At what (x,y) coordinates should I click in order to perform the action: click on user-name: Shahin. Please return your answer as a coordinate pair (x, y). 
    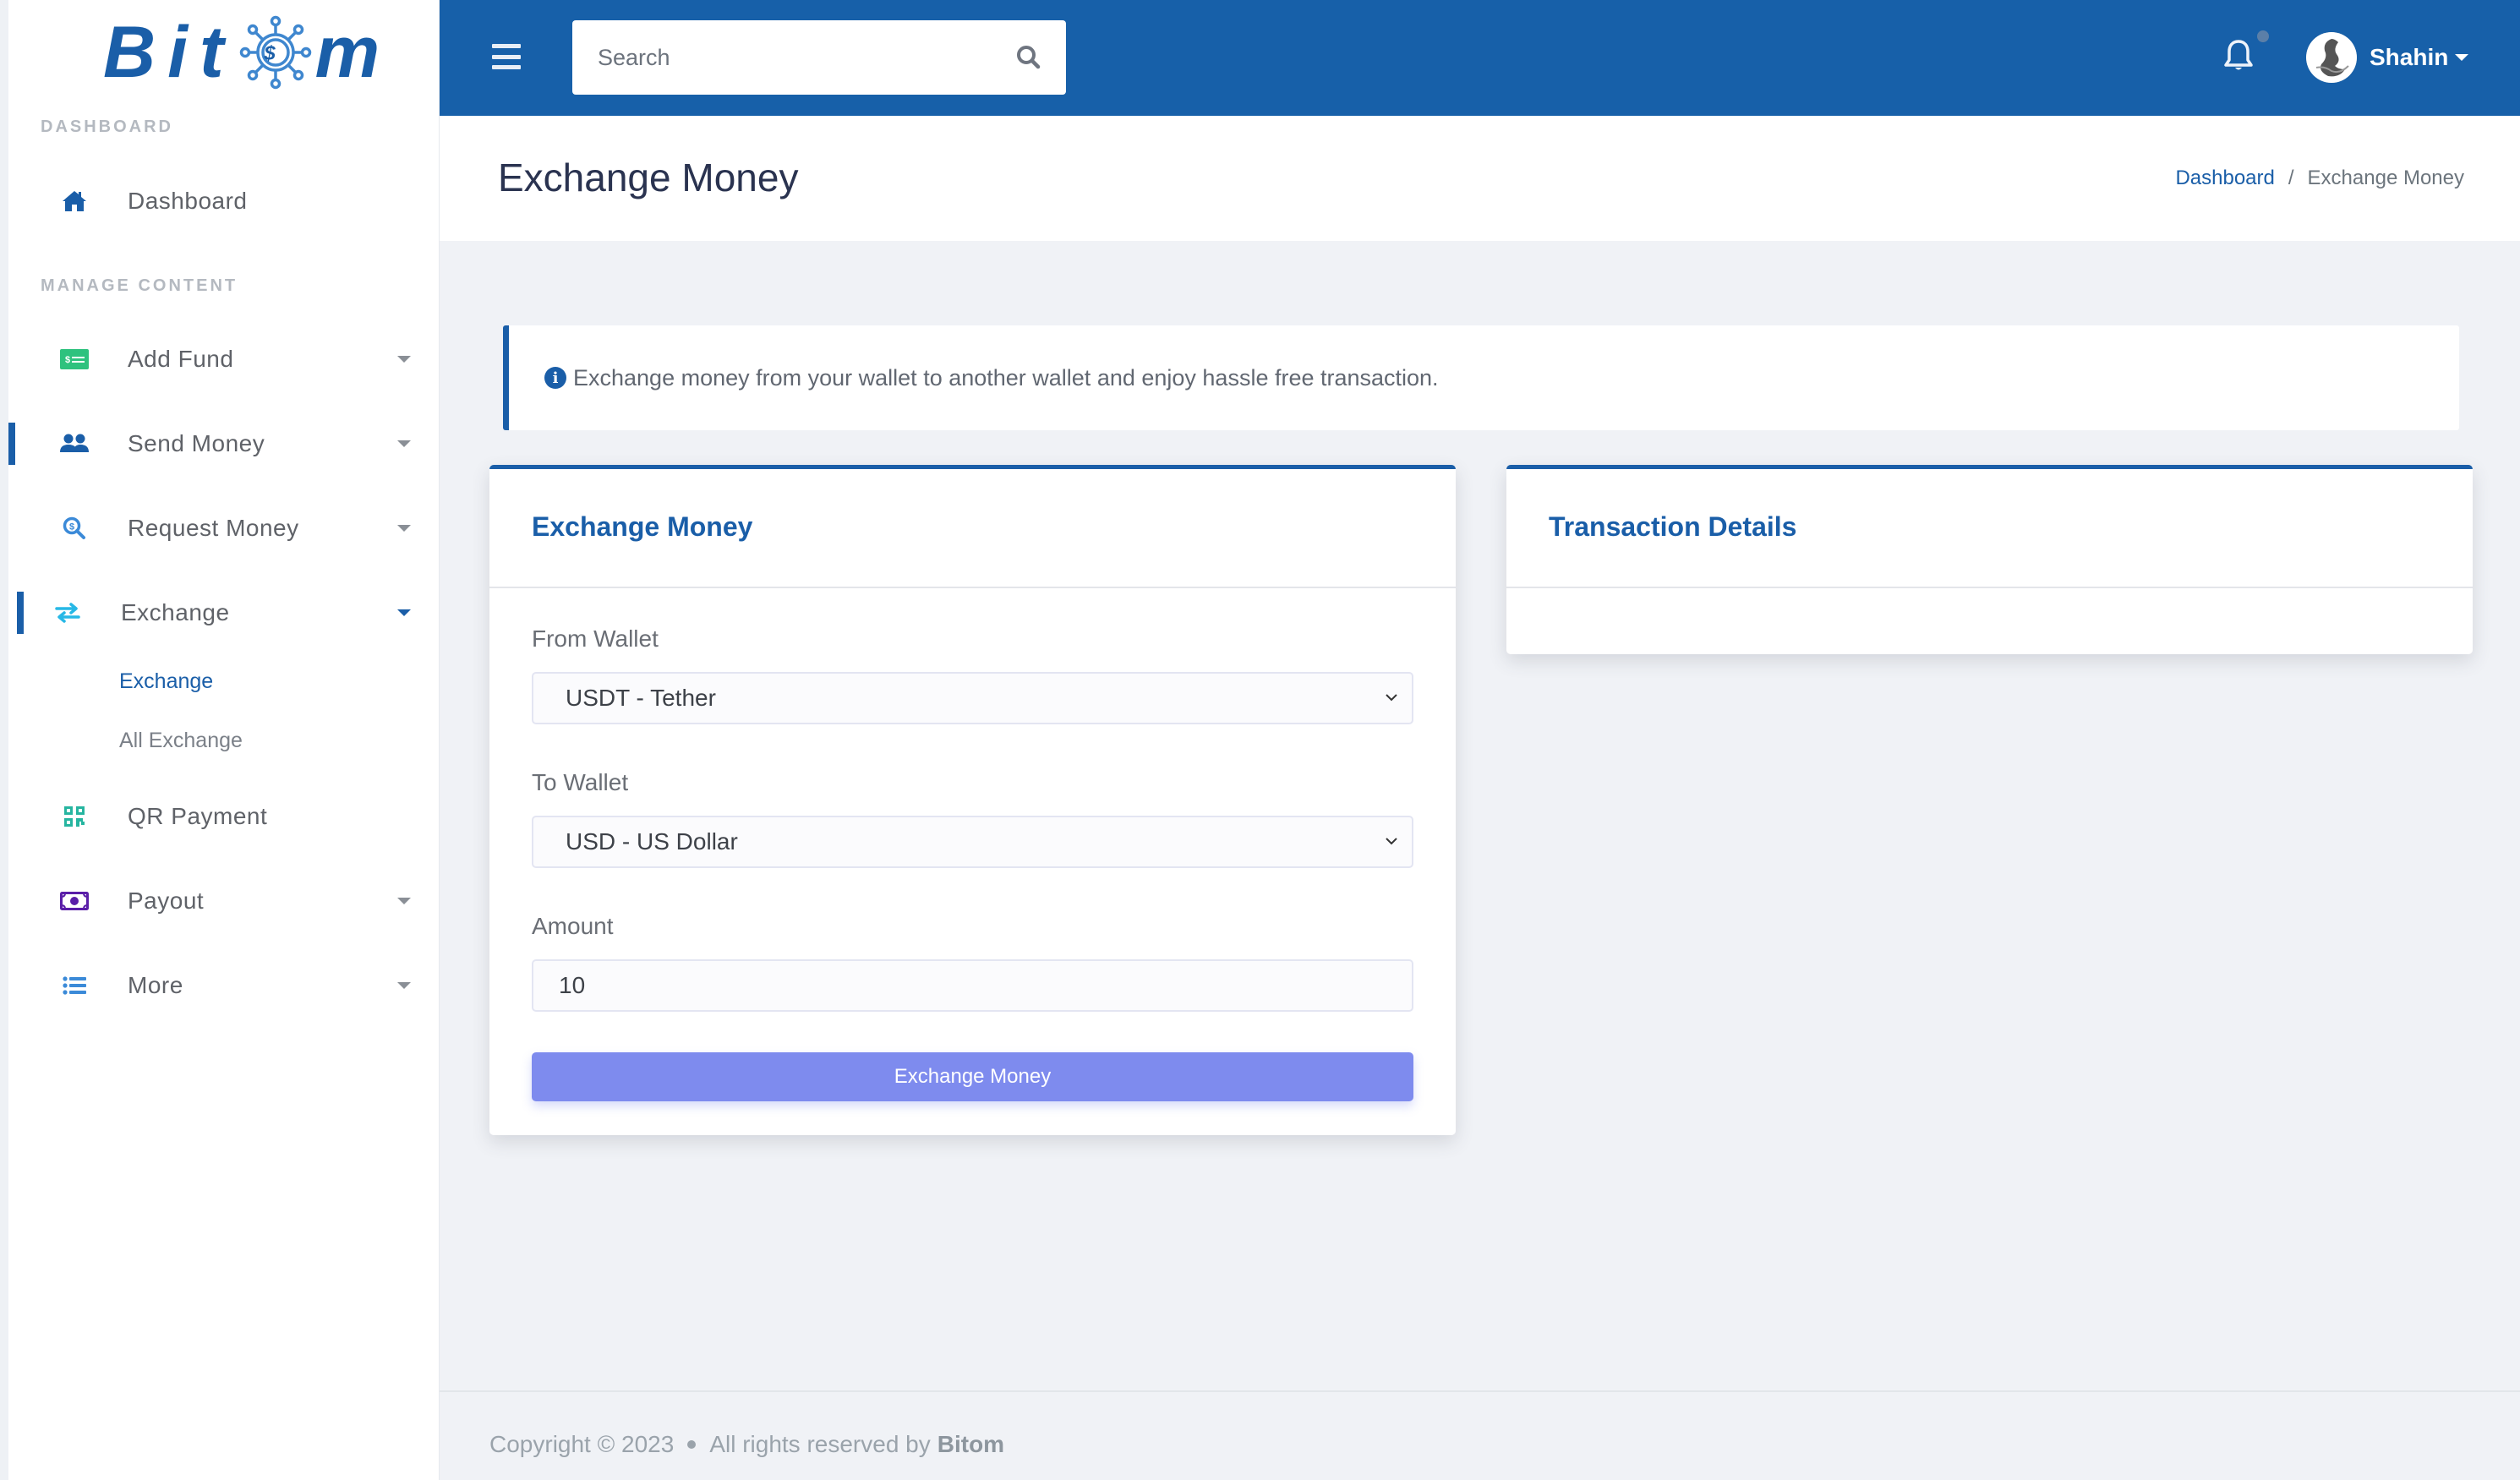
    Looking at the image, I should click on (2409, 57).